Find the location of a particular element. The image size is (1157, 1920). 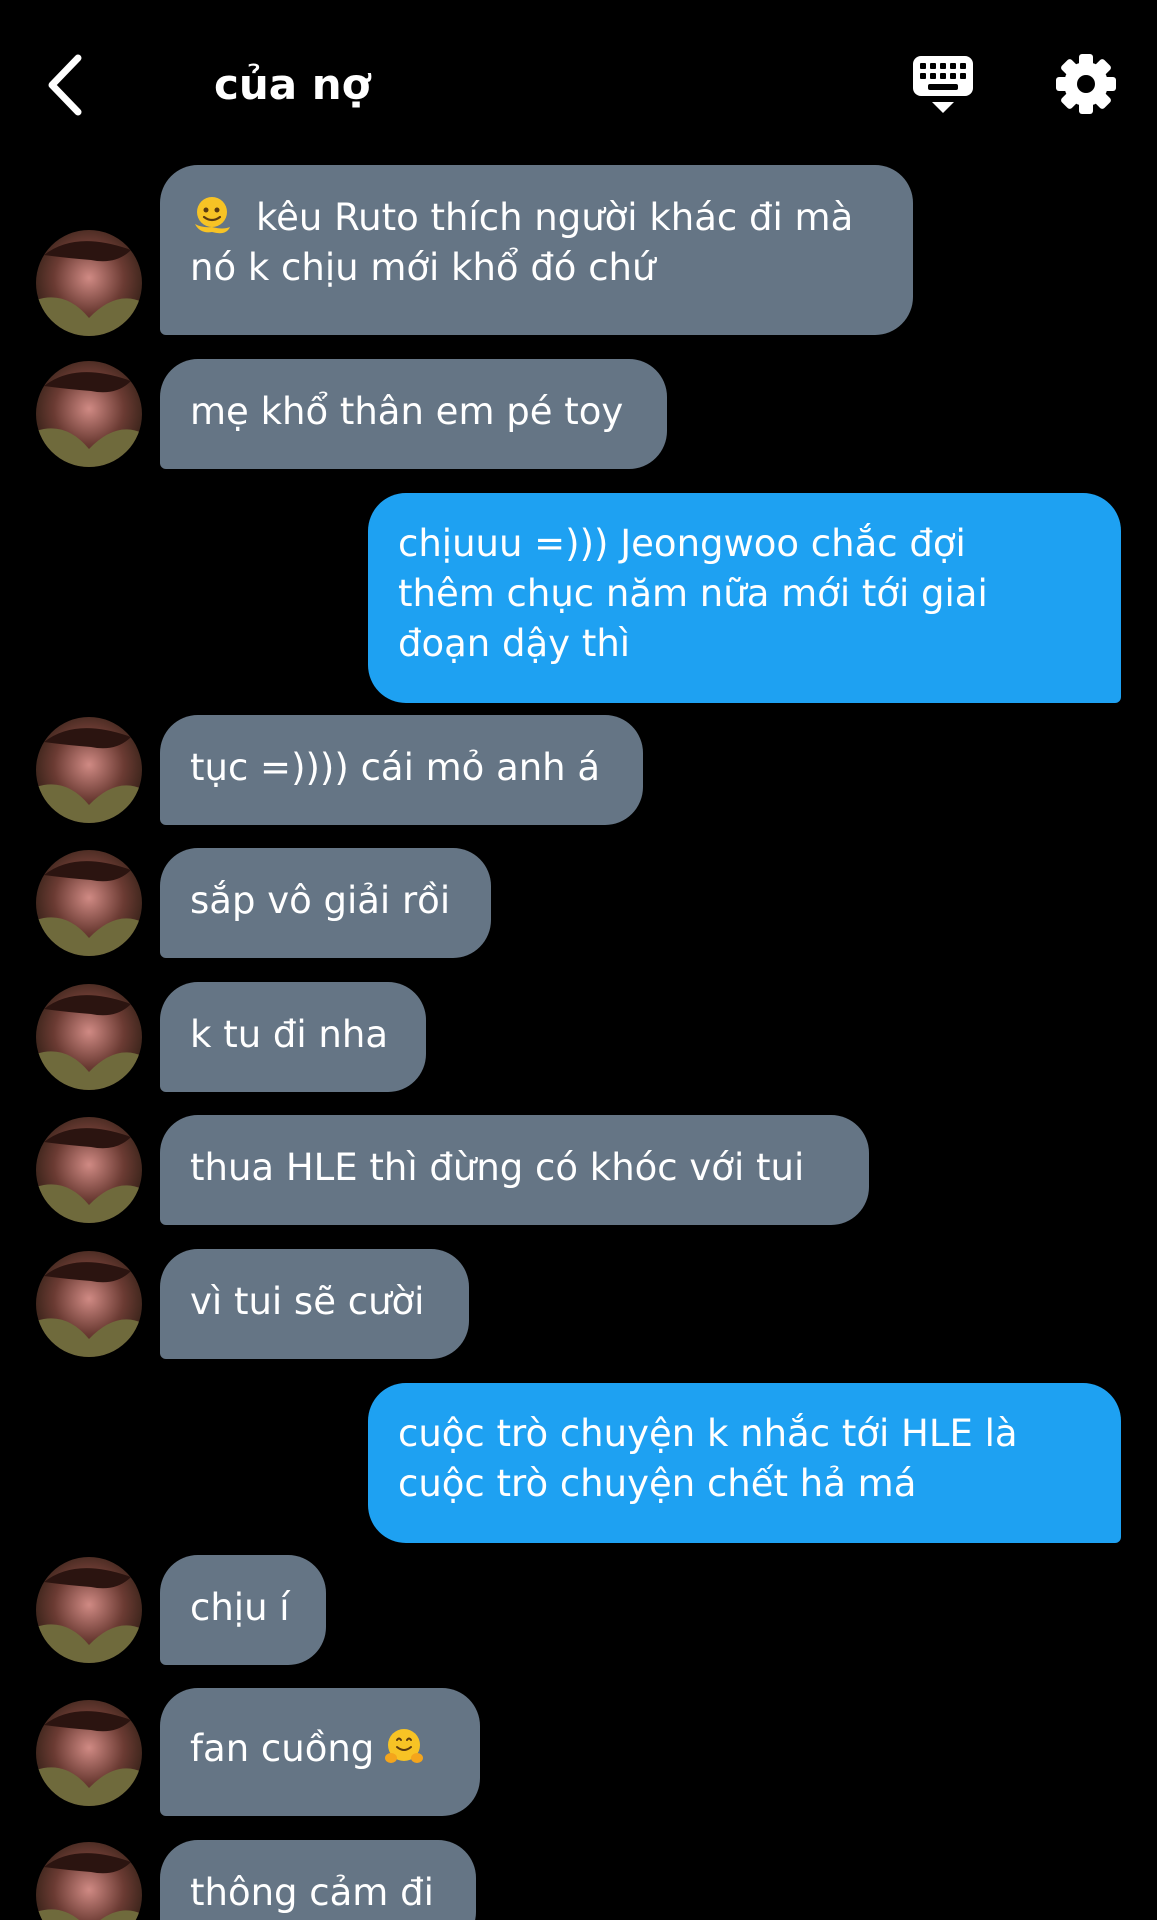

incoming-message-bubble: vì tui sẽ cười is located at coordinates (314, 1304).